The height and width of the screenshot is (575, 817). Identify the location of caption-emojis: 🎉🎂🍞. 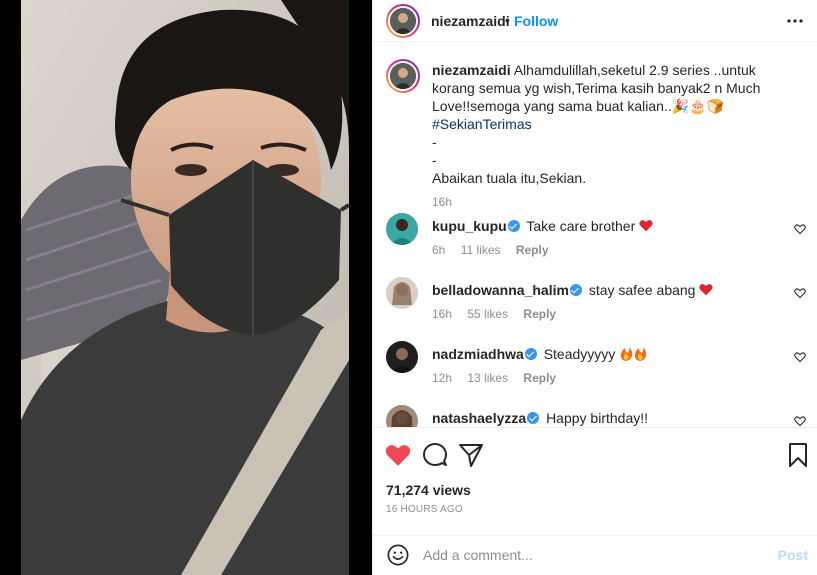
(697, 106).